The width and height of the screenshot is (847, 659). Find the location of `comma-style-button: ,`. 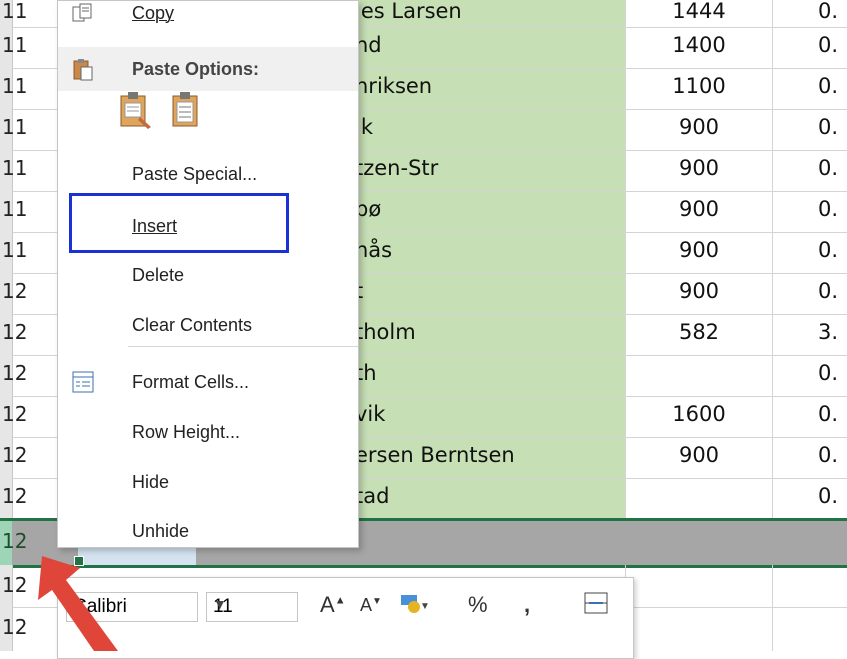

comma-style-button: , is located at coordinates (527, 605).